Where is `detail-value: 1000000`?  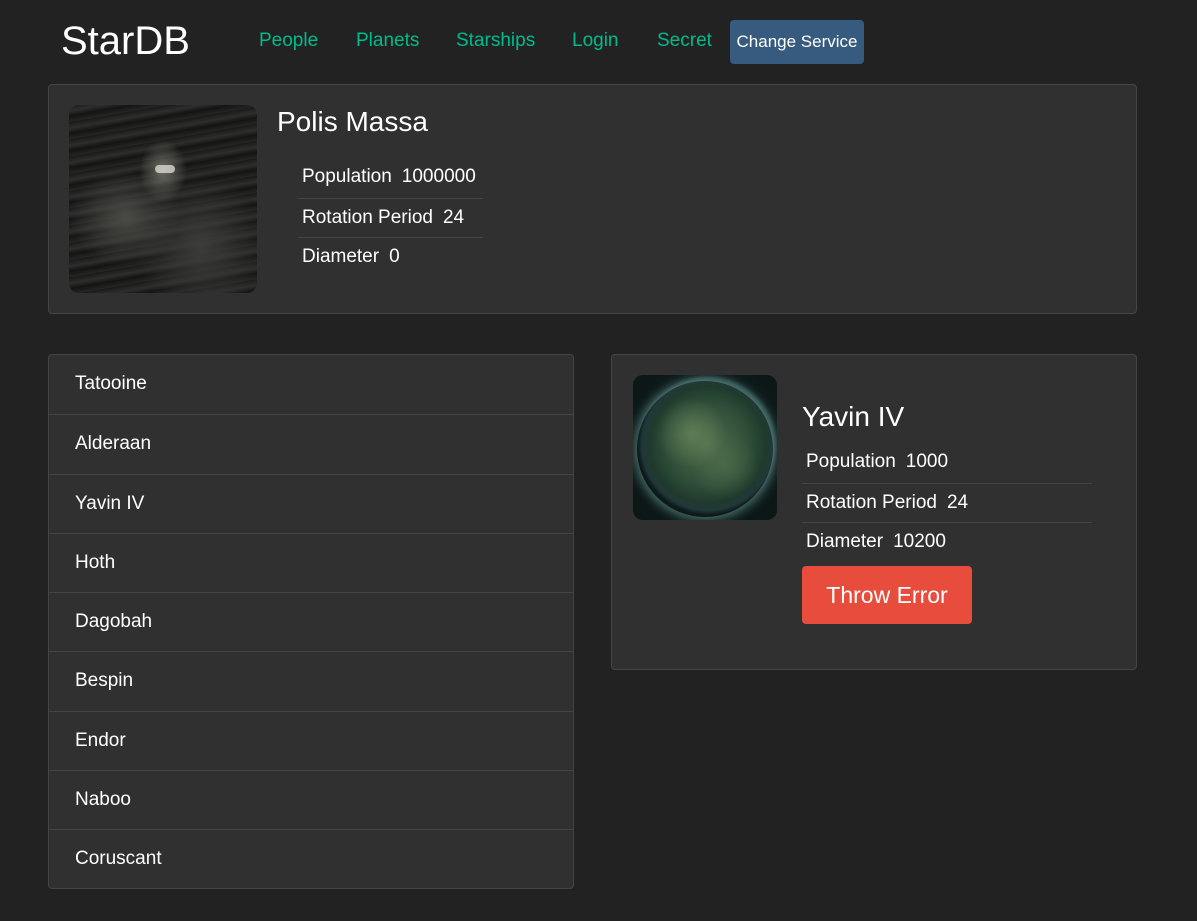
detail-value: 1000000 is located at coordinates (438, 176).